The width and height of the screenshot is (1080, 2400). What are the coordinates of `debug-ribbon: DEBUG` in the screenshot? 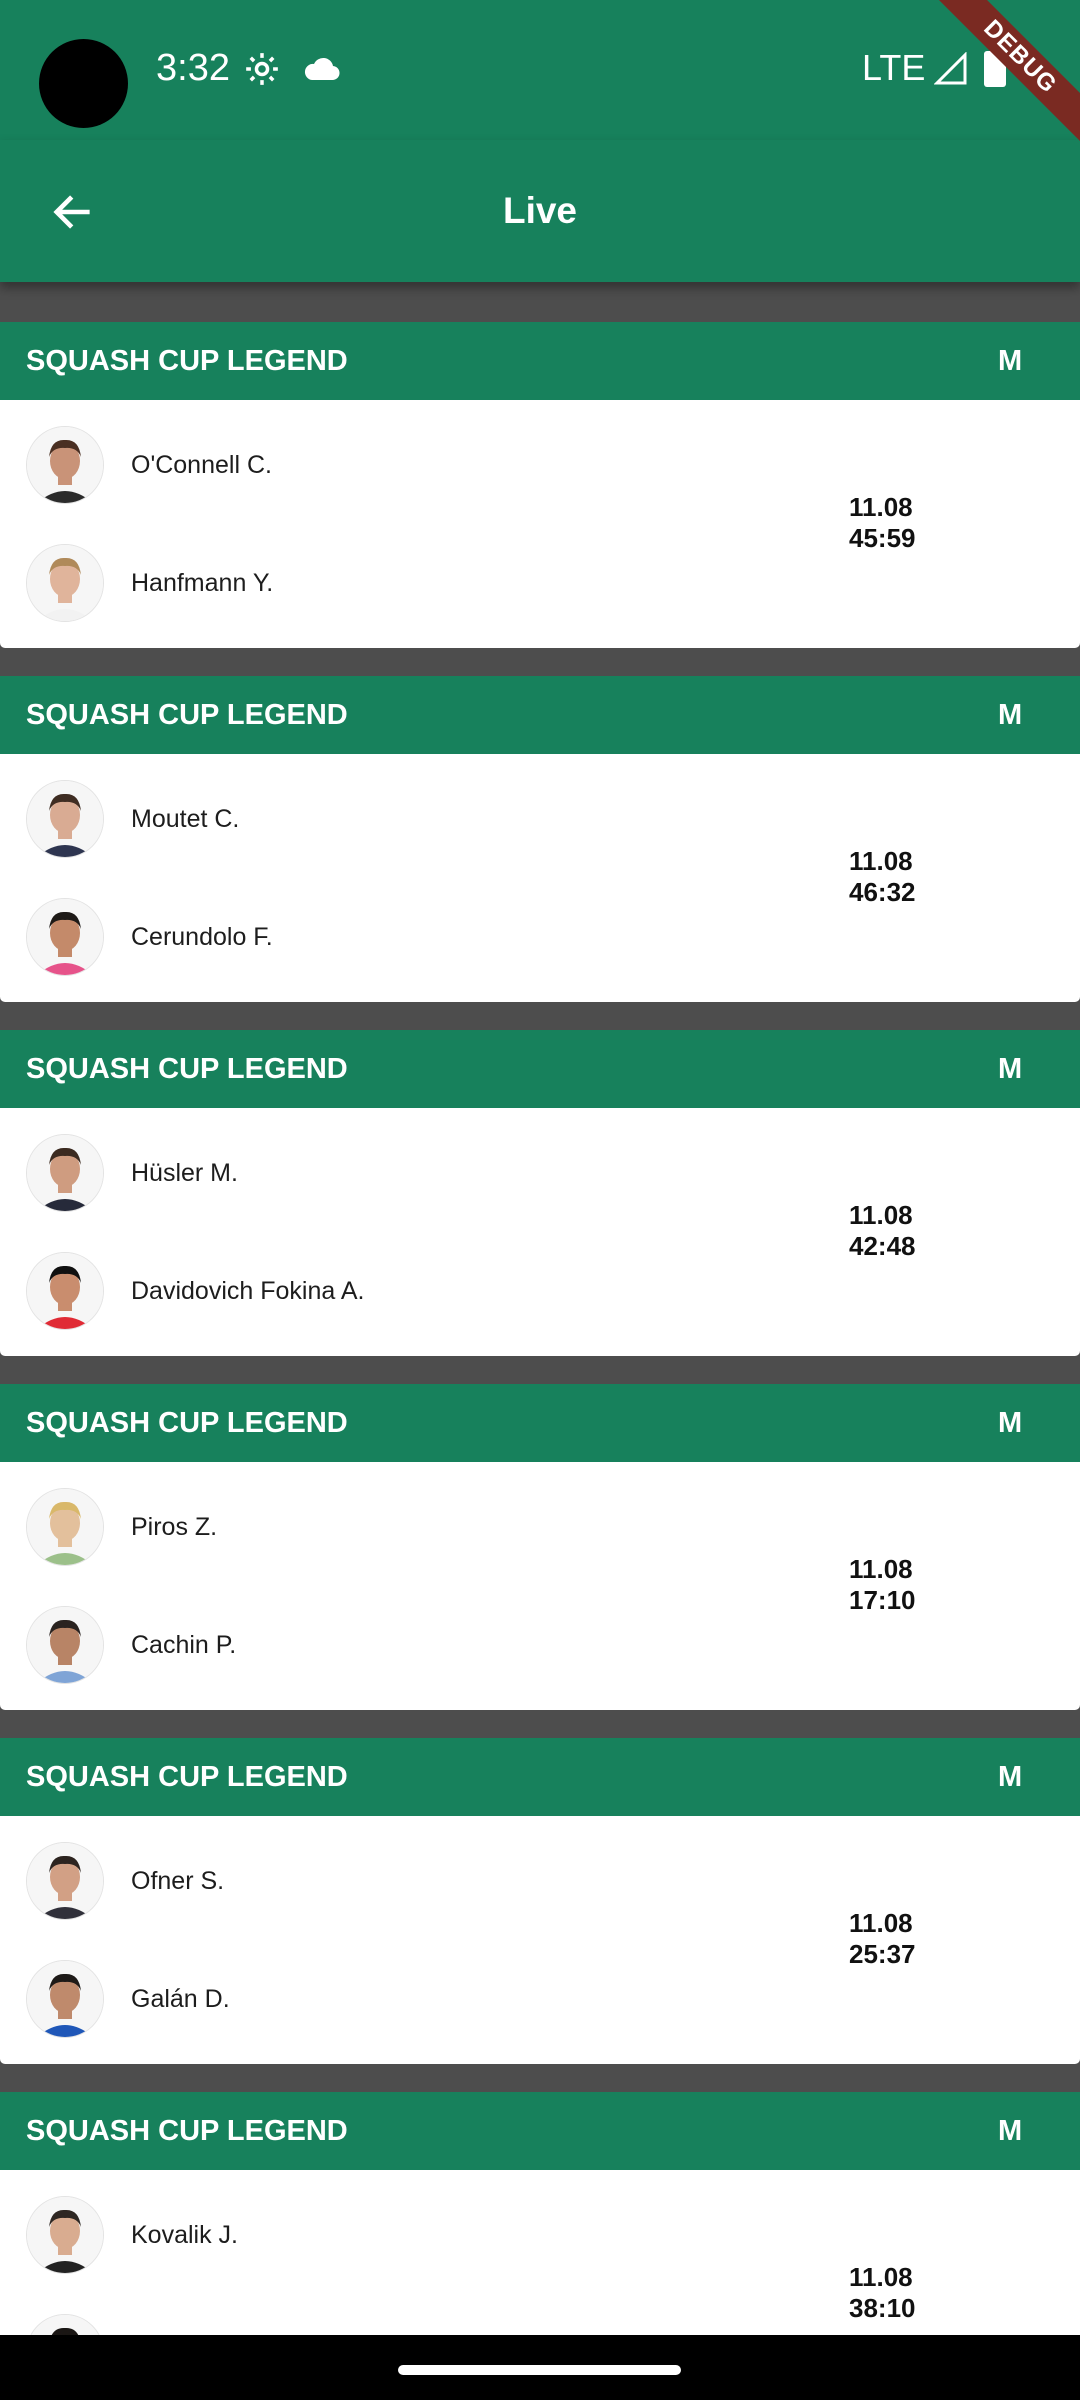 It's located at (1005, 75).